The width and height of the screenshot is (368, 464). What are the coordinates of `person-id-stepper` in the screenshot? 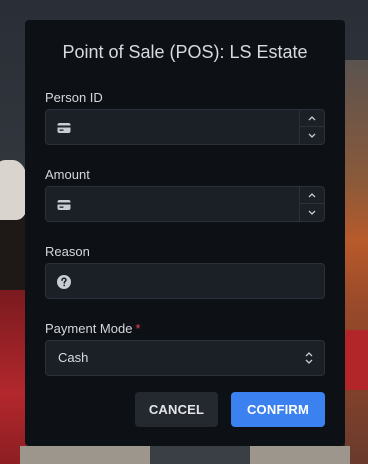 It's located at (311, 127).